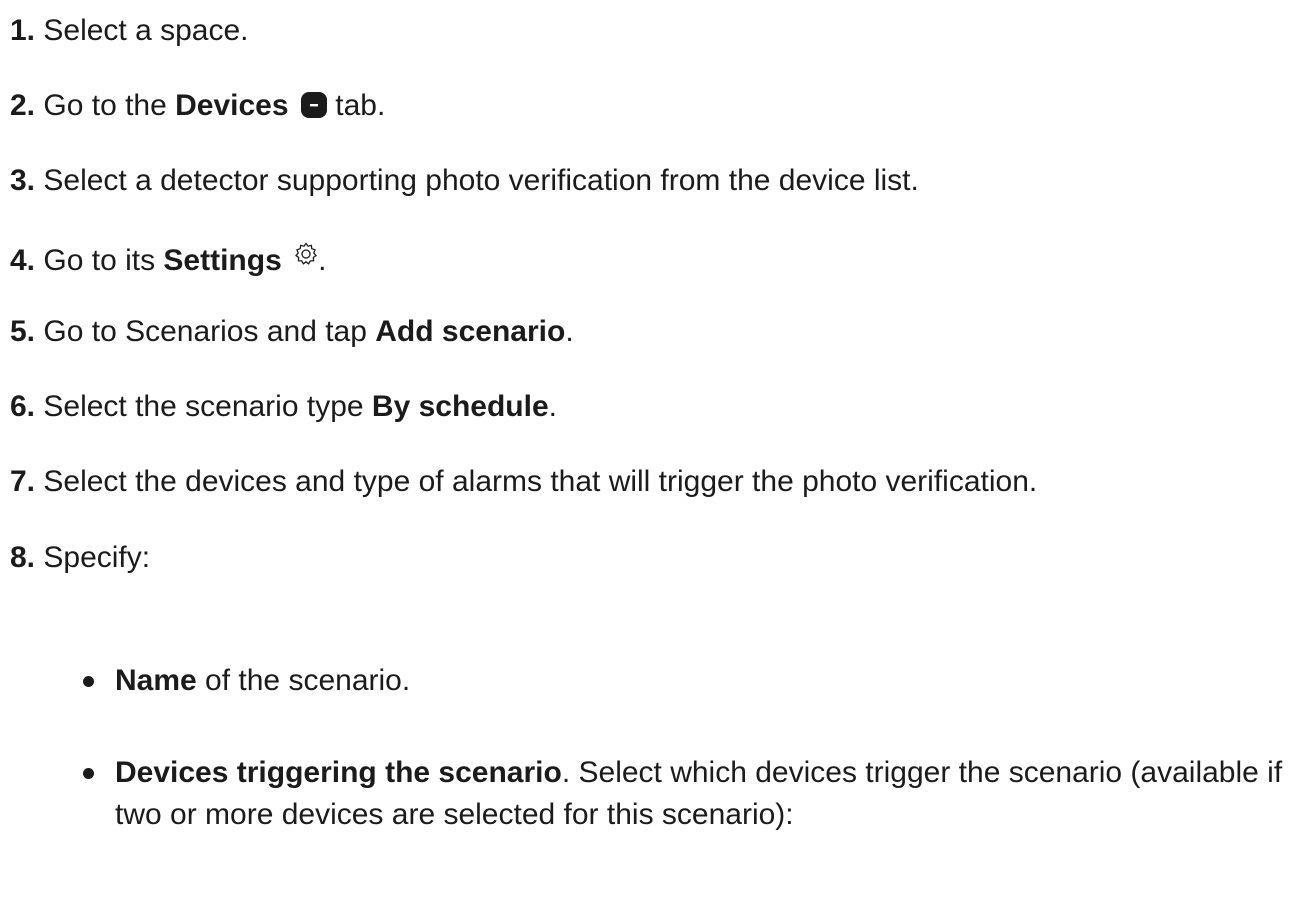  What do you see at coordinates (684, 681) in the screenshot?
I see `bullet-item-name: Name of the scenario.` at bounding box center [684, 681].